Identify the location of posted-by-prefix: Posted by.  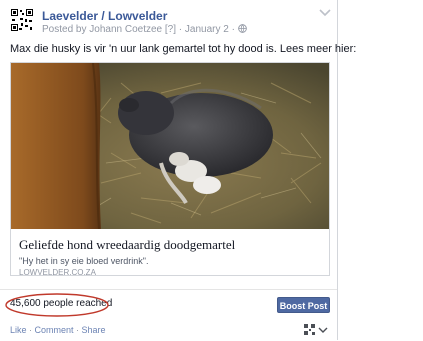
(64, 29).